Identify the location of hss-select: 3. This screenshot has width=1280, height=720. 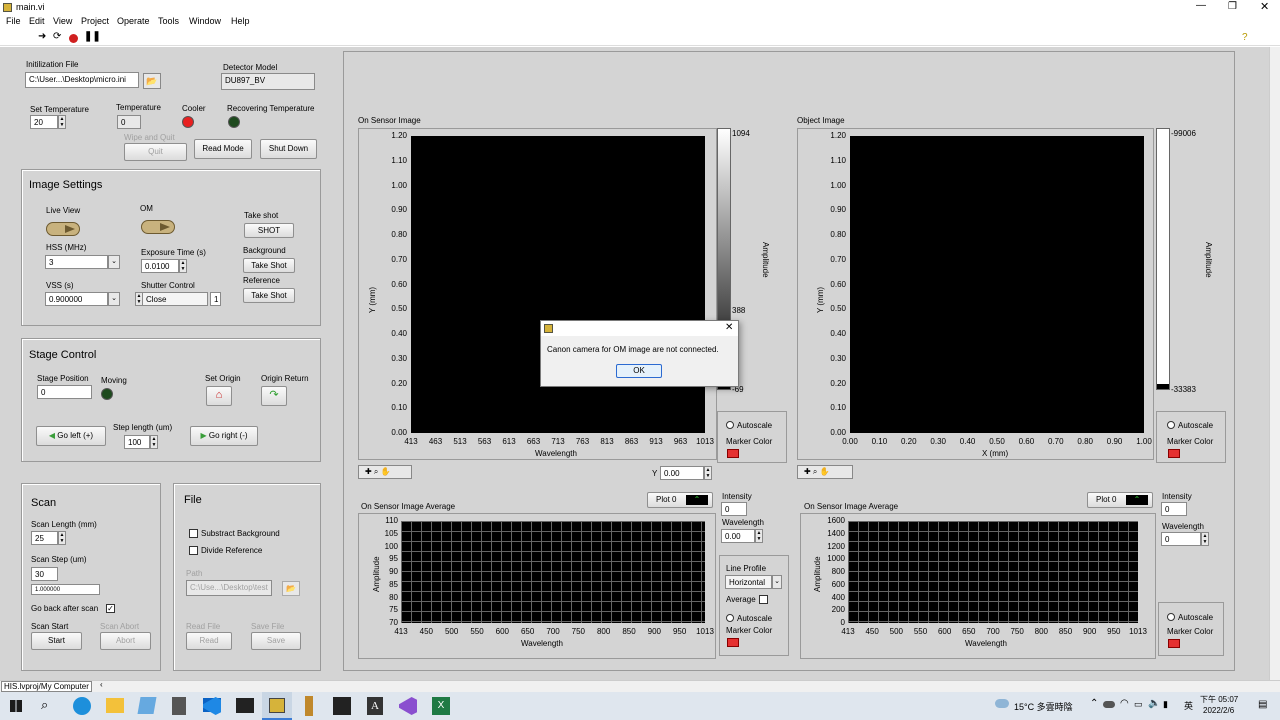
(76, 262).